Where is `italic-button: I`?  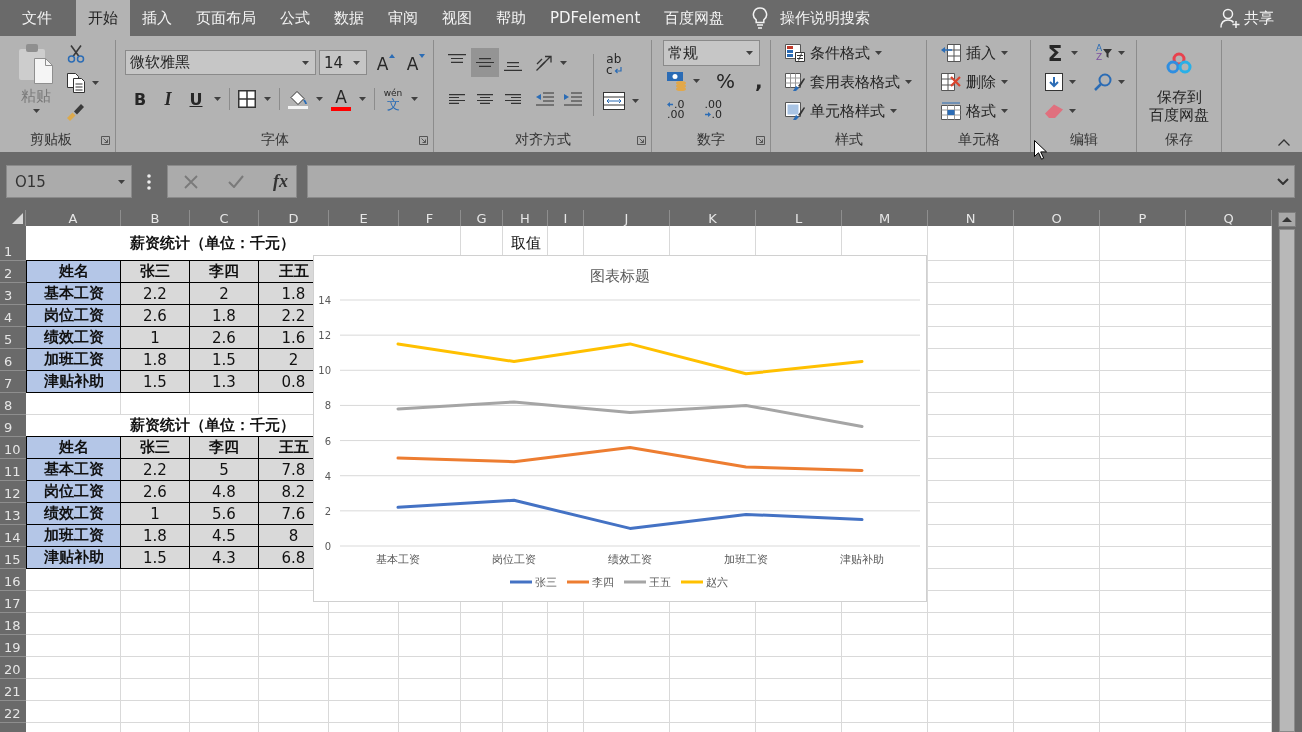 italic-button: I is located at coordinates (168, 99).